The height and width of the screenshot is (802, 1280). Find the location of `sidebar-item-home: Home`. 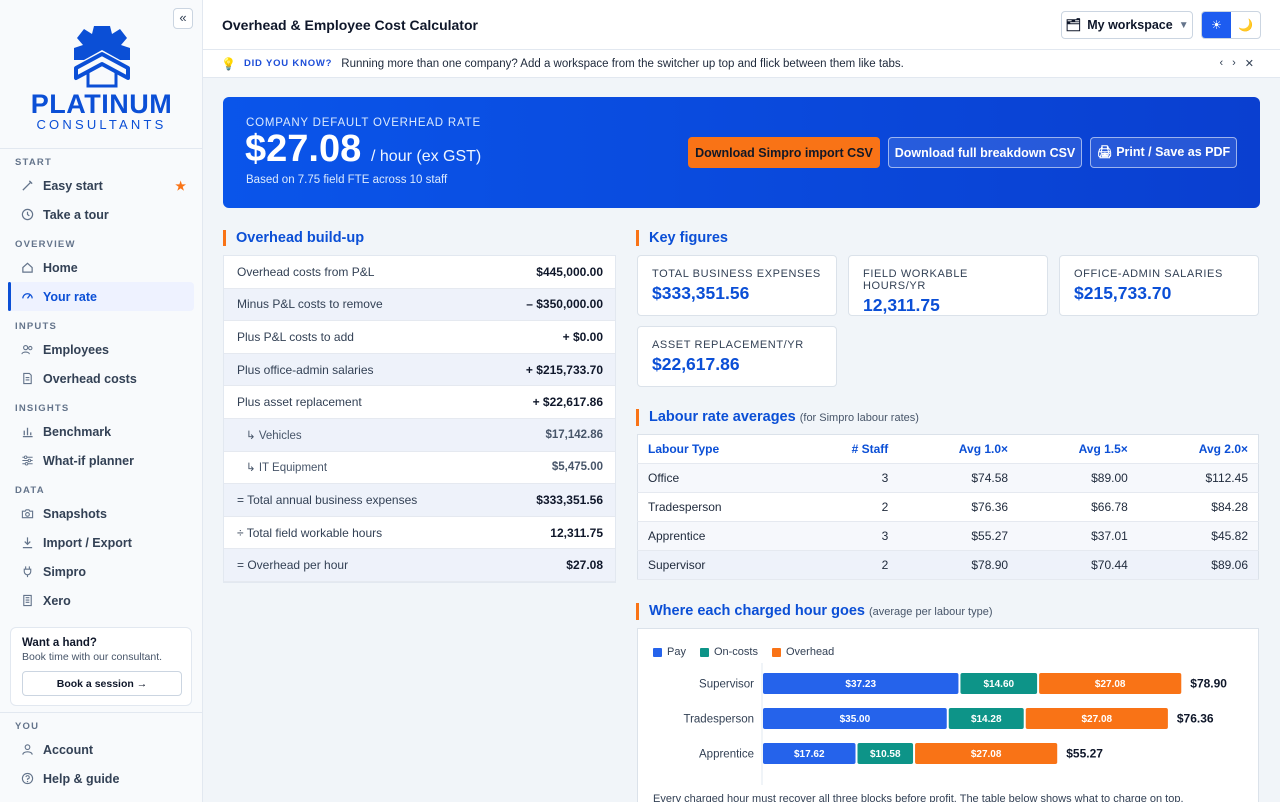

sidebar-item-home: Home is located at coordinates (101, 267).